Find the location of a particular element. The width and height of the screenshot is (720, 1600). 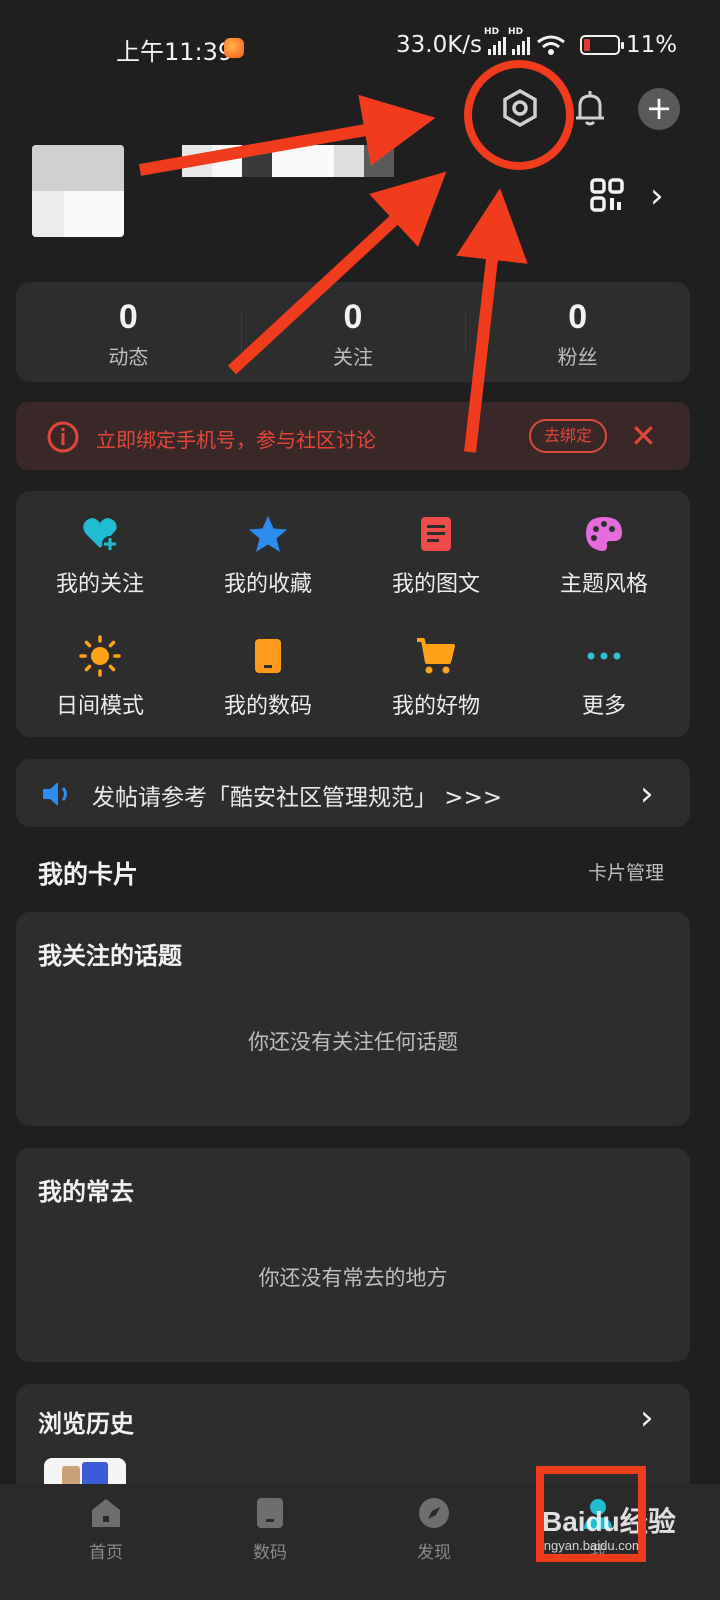

followed-topics-empty: 你还没有关注任何话题 is located at coordinates (353, 1042).